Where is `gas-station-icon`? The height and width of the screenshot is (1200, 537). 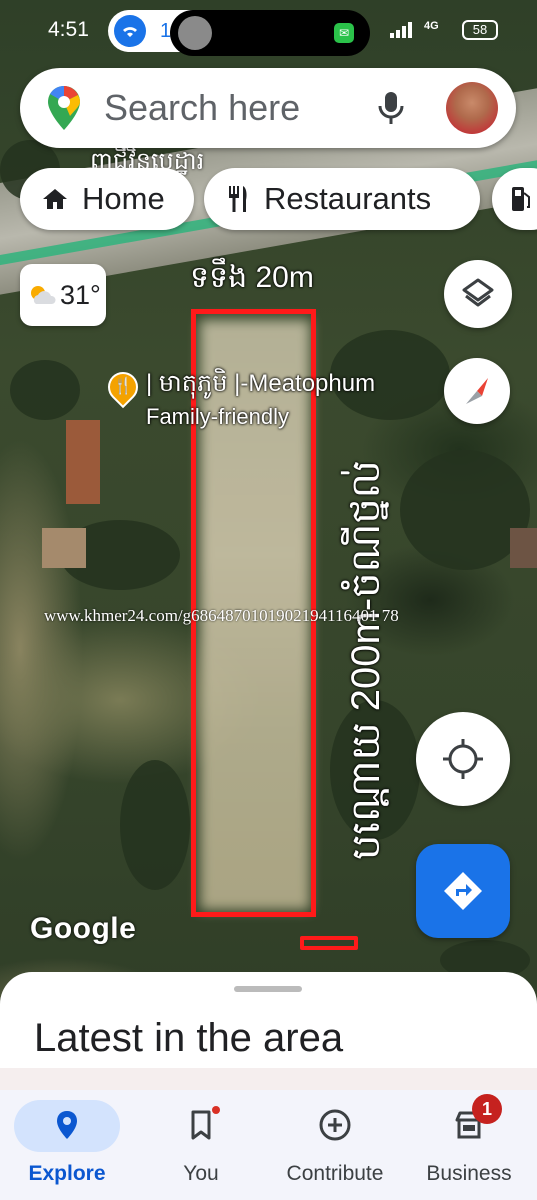
gas-station-icon is located at coordinates (521, 199).